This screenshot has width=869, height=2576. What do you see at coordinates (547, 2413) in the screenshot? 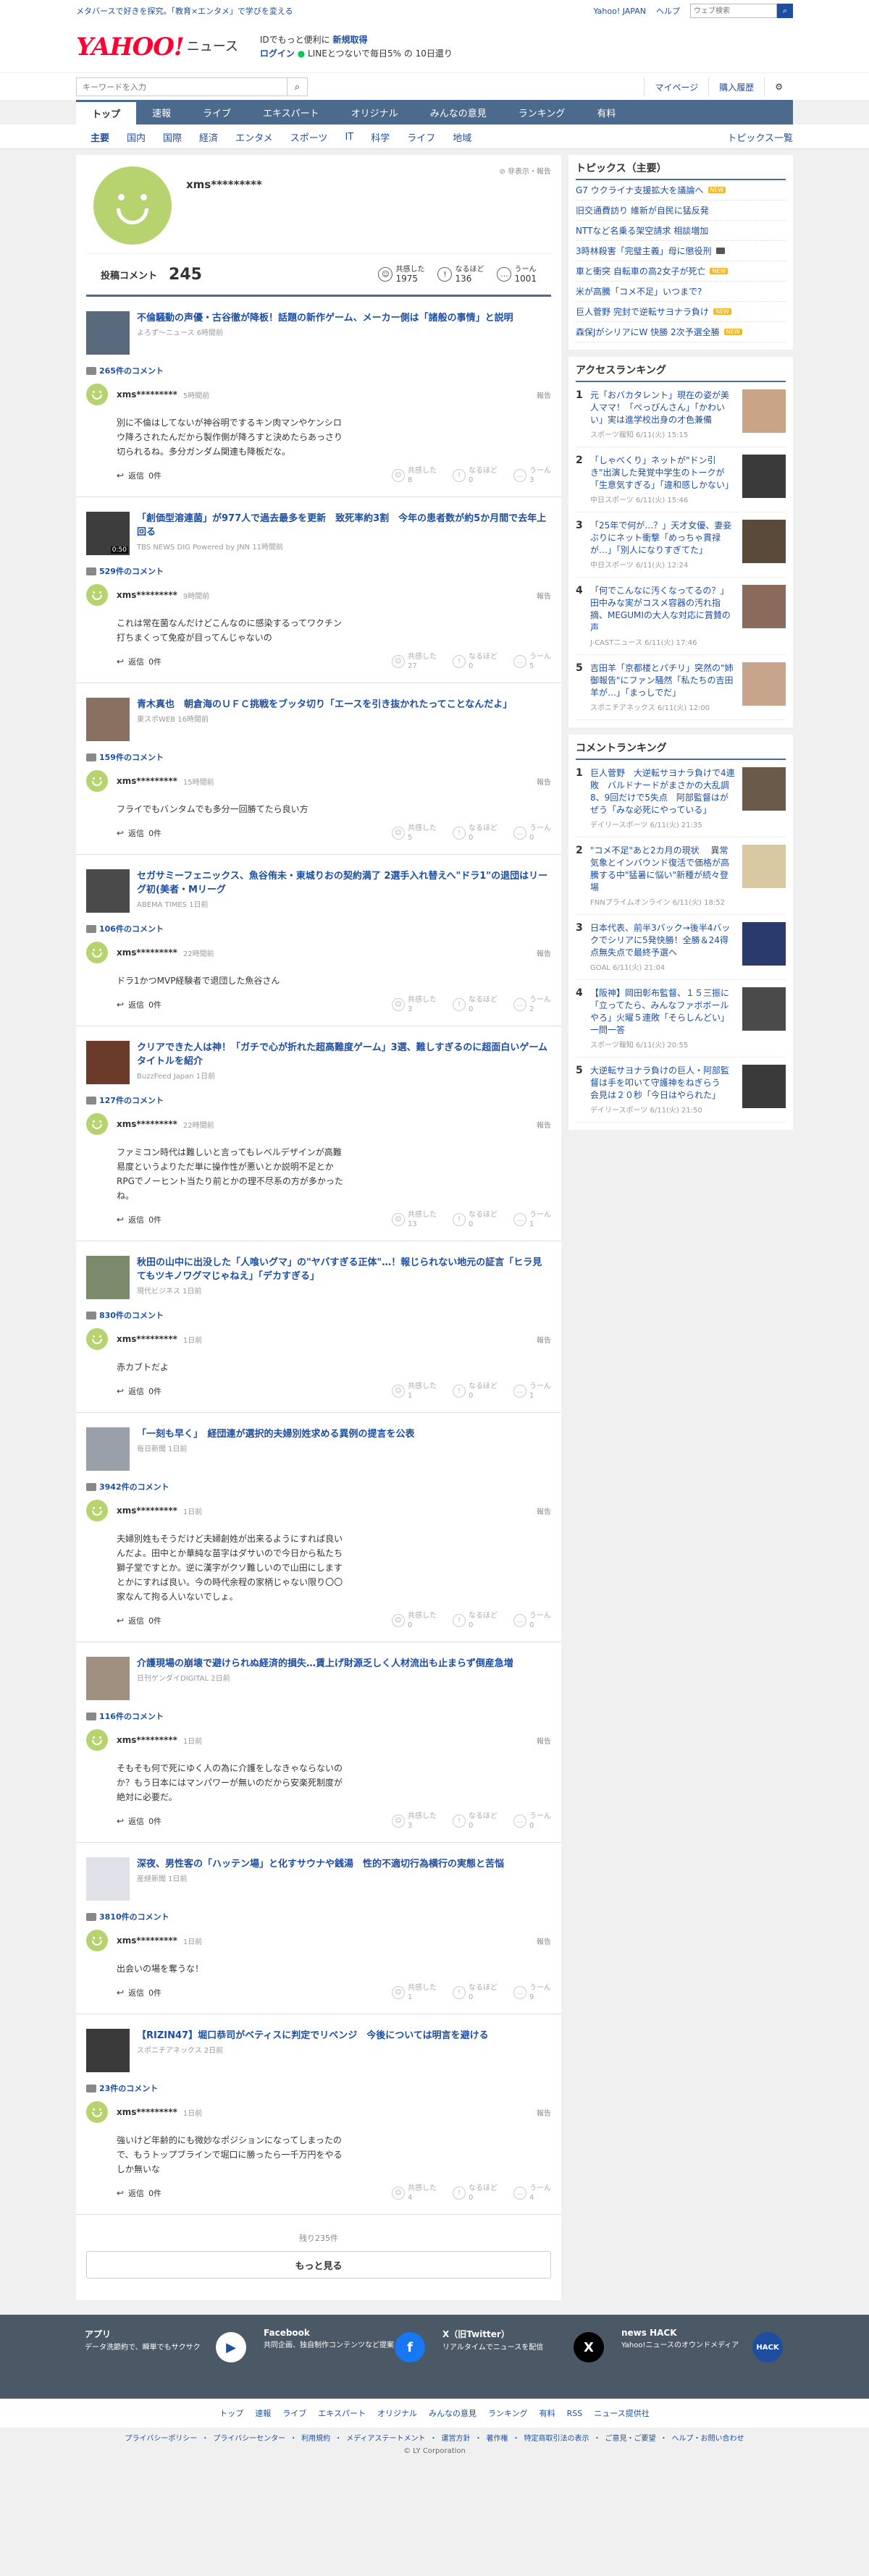
I see `footer-nav-link: 有料` at bounding box center [547, 2413].